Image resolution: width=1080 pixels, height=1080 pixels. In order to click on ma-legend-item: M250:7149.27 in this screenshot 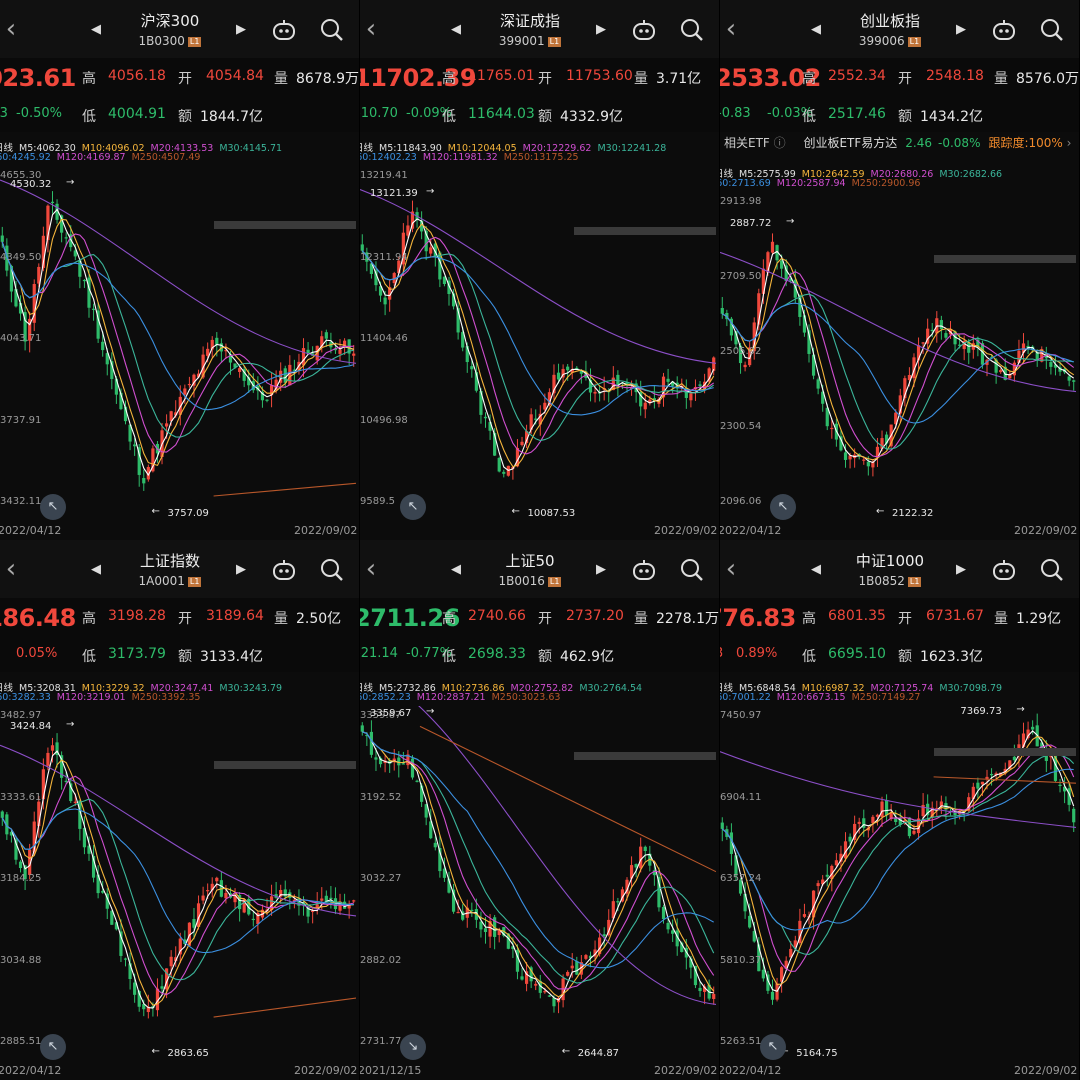, I will do `click(886, 697)`.